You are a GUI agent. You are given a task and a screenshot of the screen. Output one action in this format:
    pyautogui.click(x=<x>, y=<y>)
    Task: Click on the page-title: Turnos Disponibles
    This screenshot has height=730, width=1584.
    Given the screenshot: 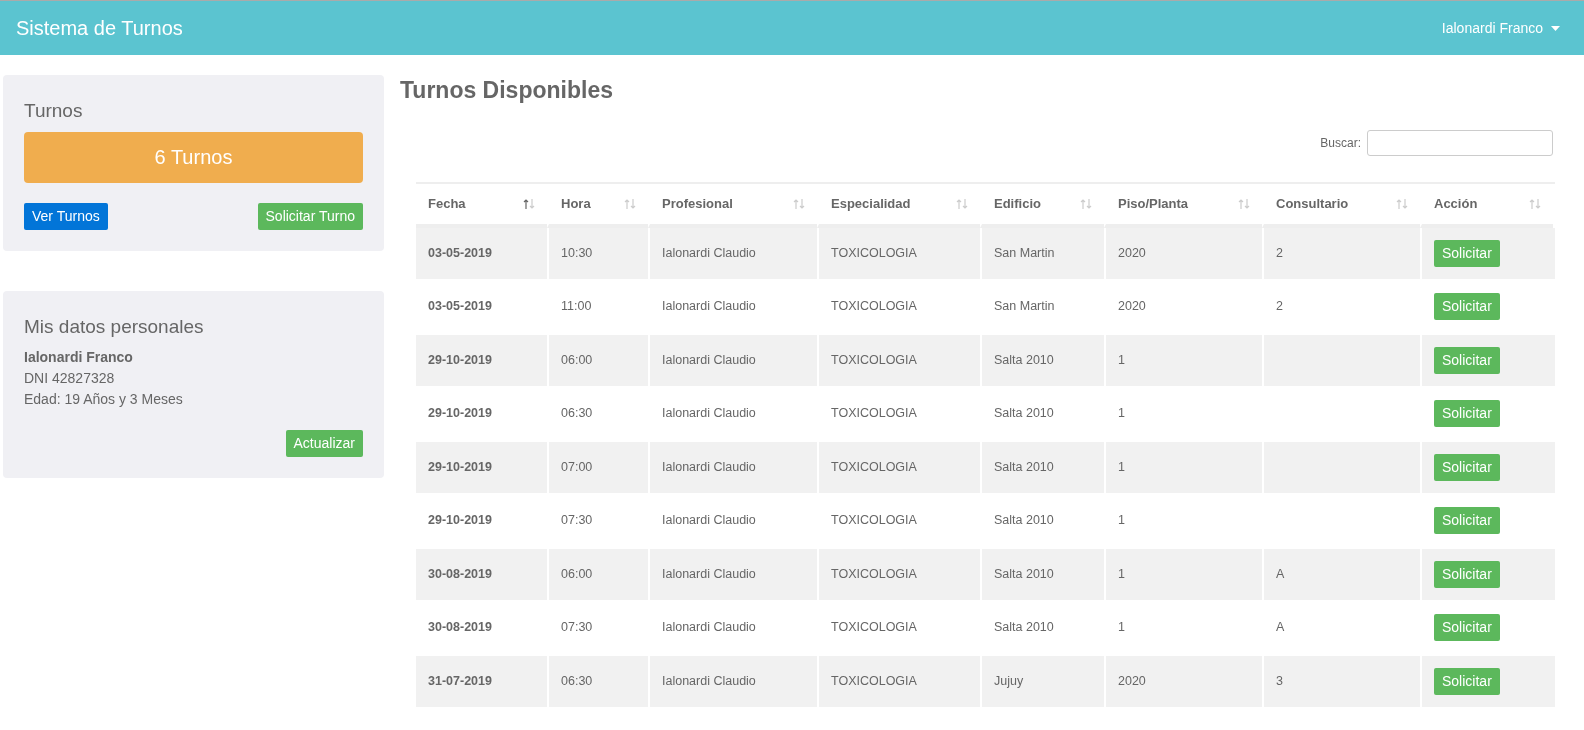 What is the action you would take?
    pyautogui.click(x=507, y=90)
    